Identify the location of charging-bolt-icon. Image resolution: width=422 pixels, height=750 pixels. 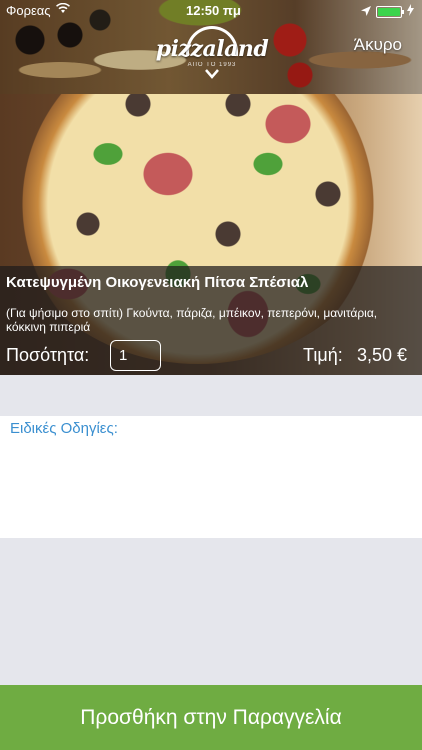
(410, 11).